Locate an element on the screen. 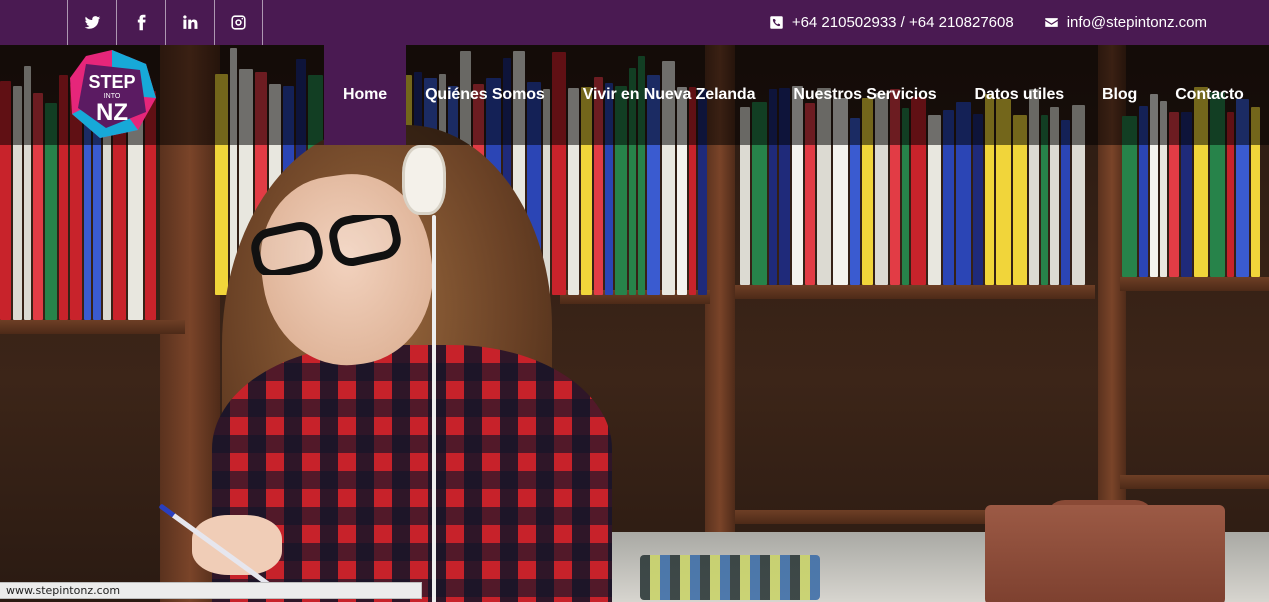 The height and width of the screenshot is (602, 1269). instagram-link is located at coordinates (238, 22).